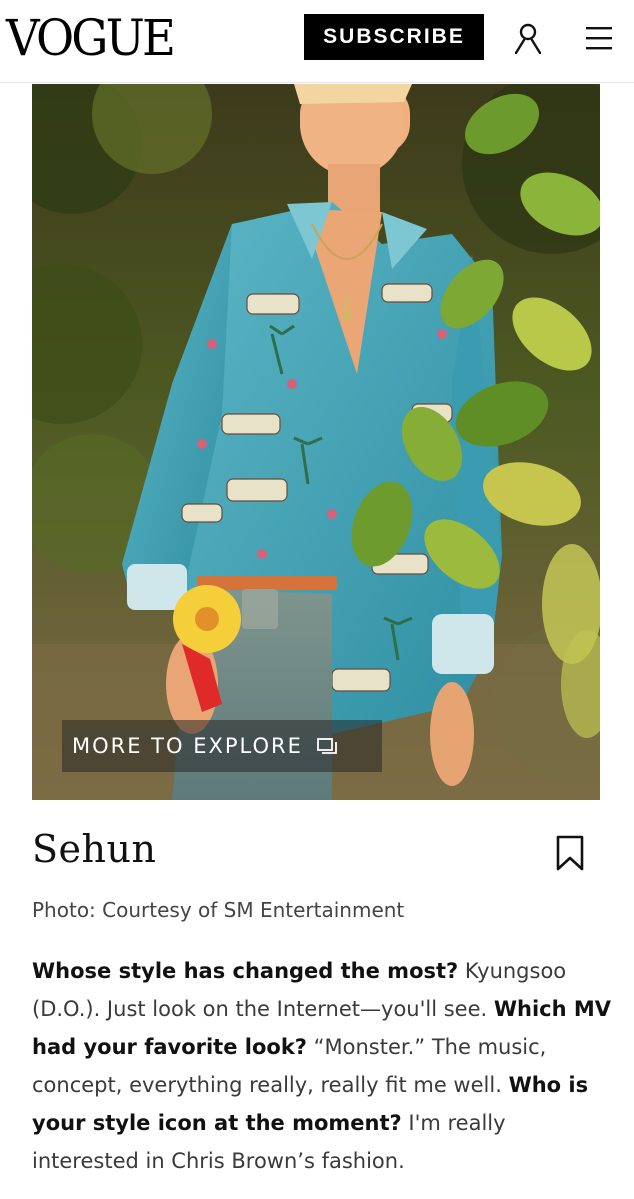 The width and height of the screenshot is (634, 1199). What do you see at coordinates (599, 38) in the screenshot?
I see `hamburger-menu-icon` at bounding box center [599, 38].